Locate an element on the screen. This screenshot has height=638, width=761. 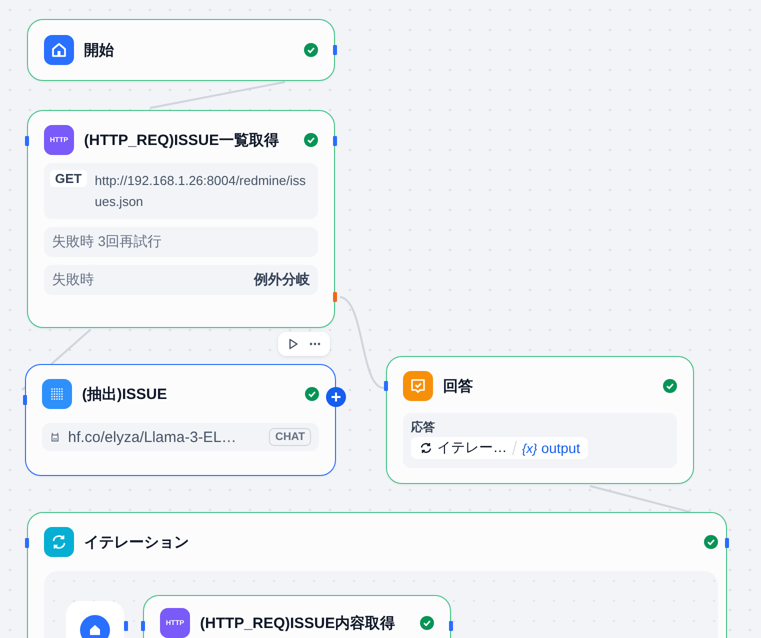
node-title: (抽出)ISSUE is located at coordinates (125, 394).